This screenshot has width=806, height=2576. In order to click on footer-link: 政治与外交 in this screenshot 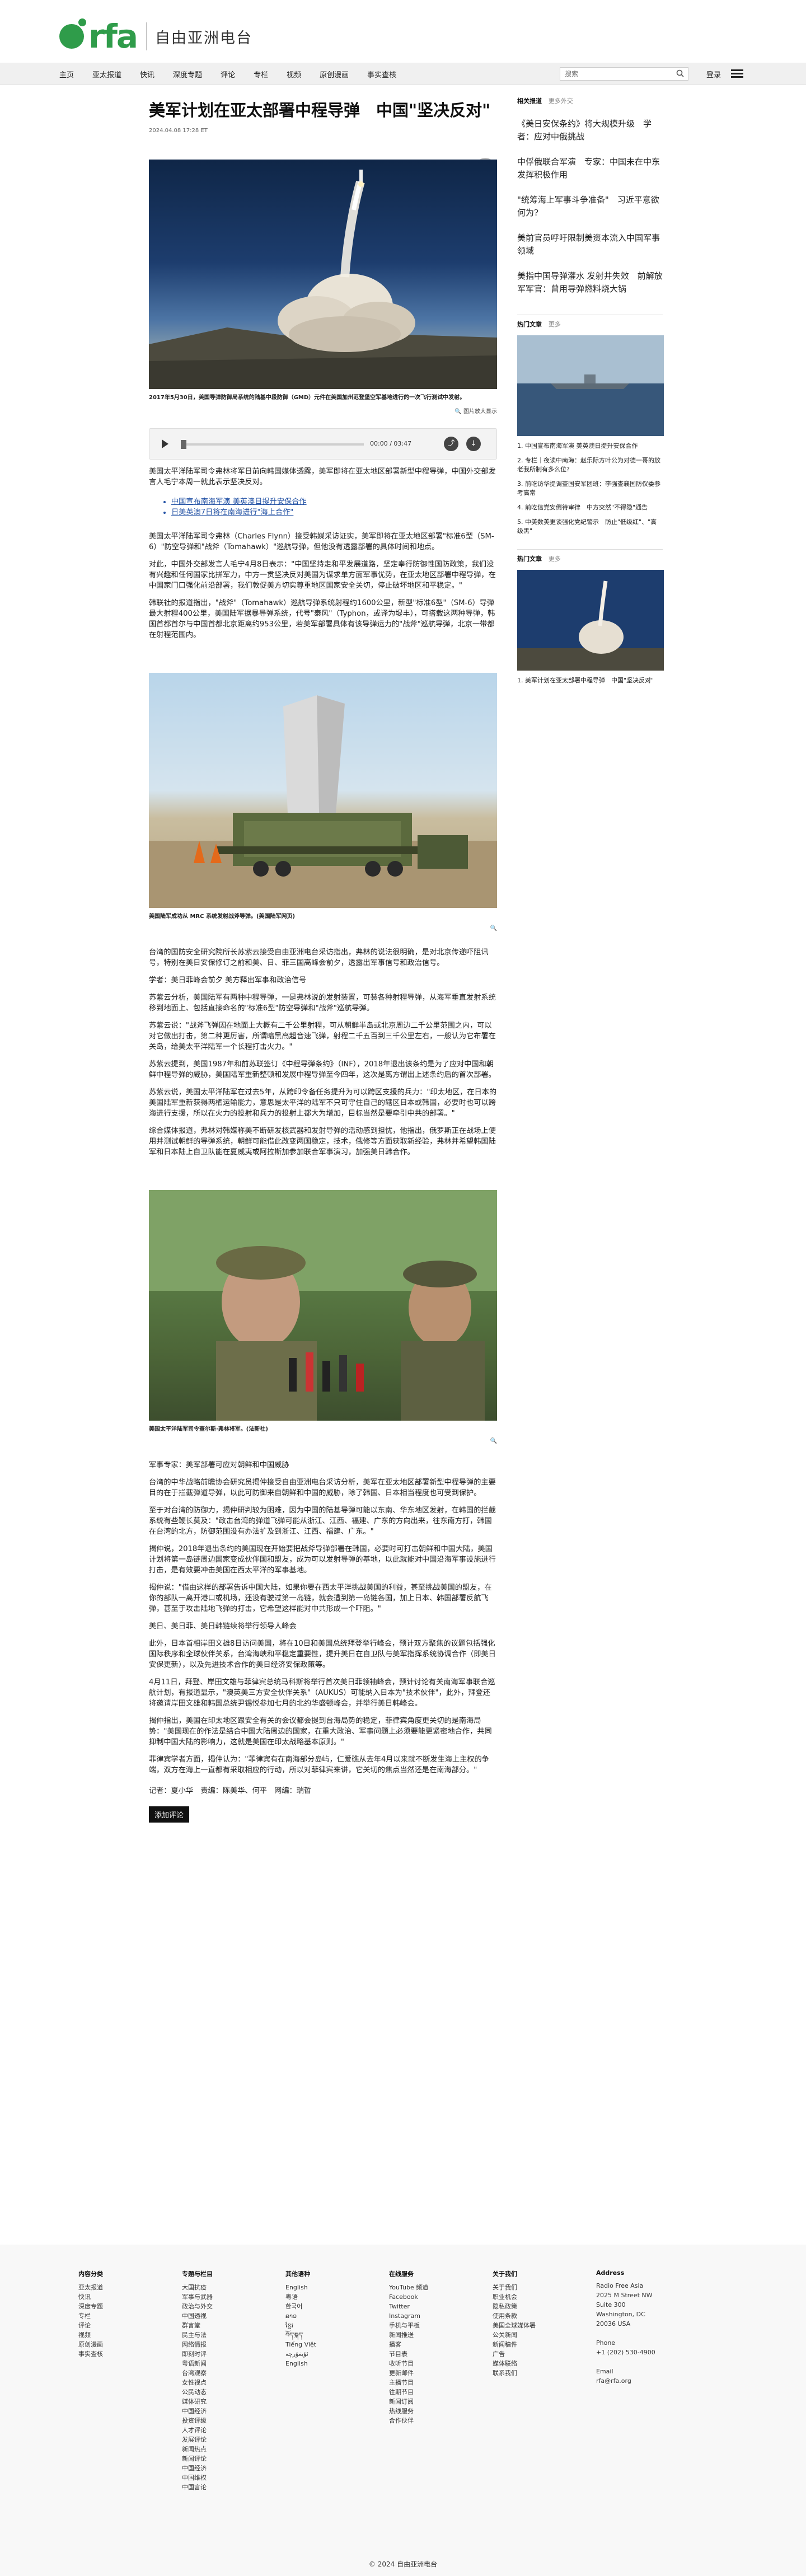, I will do `click(233, 2306)`.